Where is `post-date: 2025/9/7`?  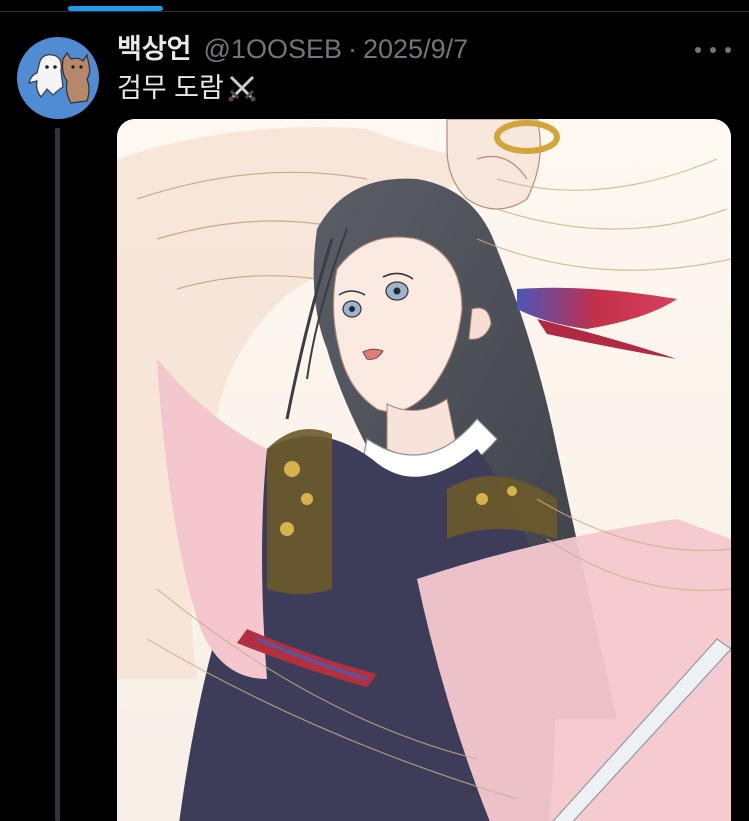 post-date: 2025/9/7 is located at coordinates (415, 49).